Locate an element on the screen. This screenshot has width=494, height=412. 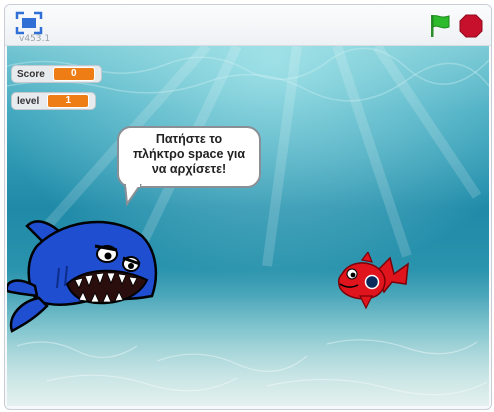
level-label: level is located at coordinates (28, 101).